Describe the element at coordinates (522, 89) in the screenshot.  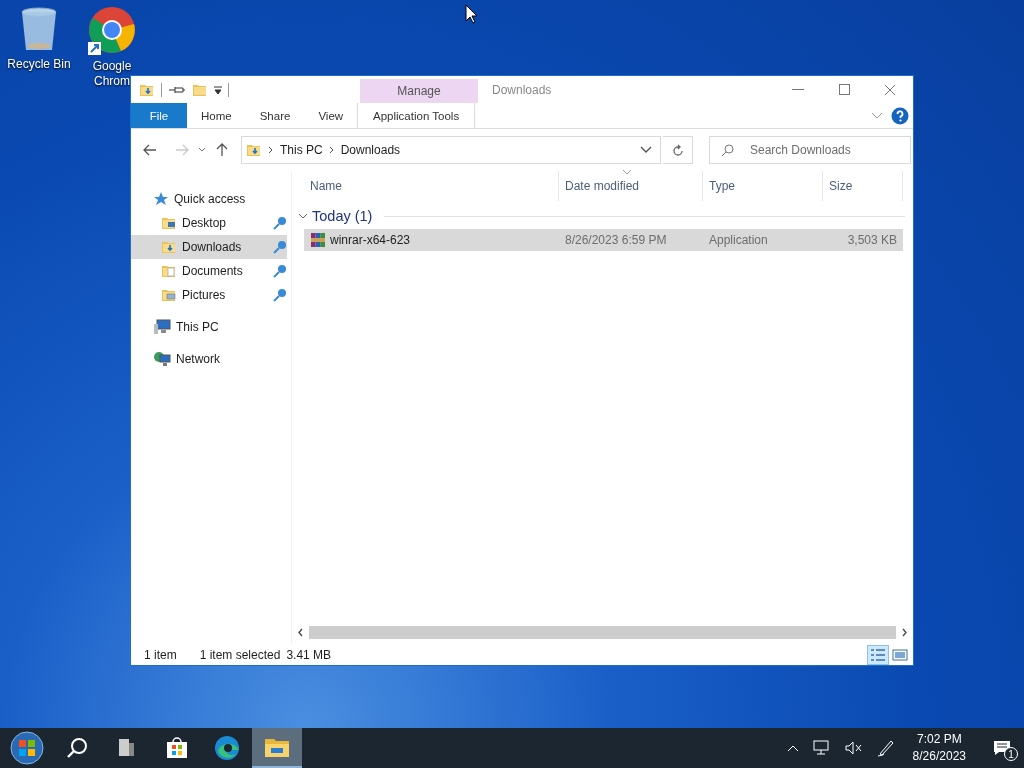
I see `window-title: Downloads` at that location.